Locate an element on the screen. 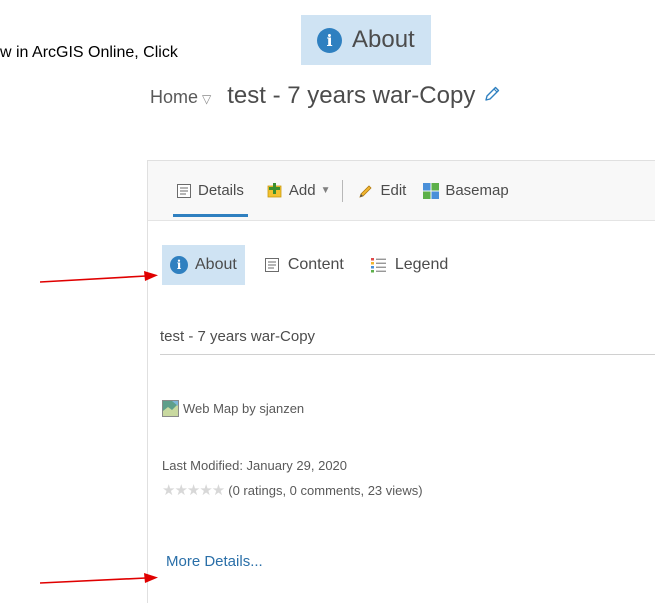 The height and width of the screenshot is (603, 655). arrow-to-about-tab is located at coordinates (99, 277).